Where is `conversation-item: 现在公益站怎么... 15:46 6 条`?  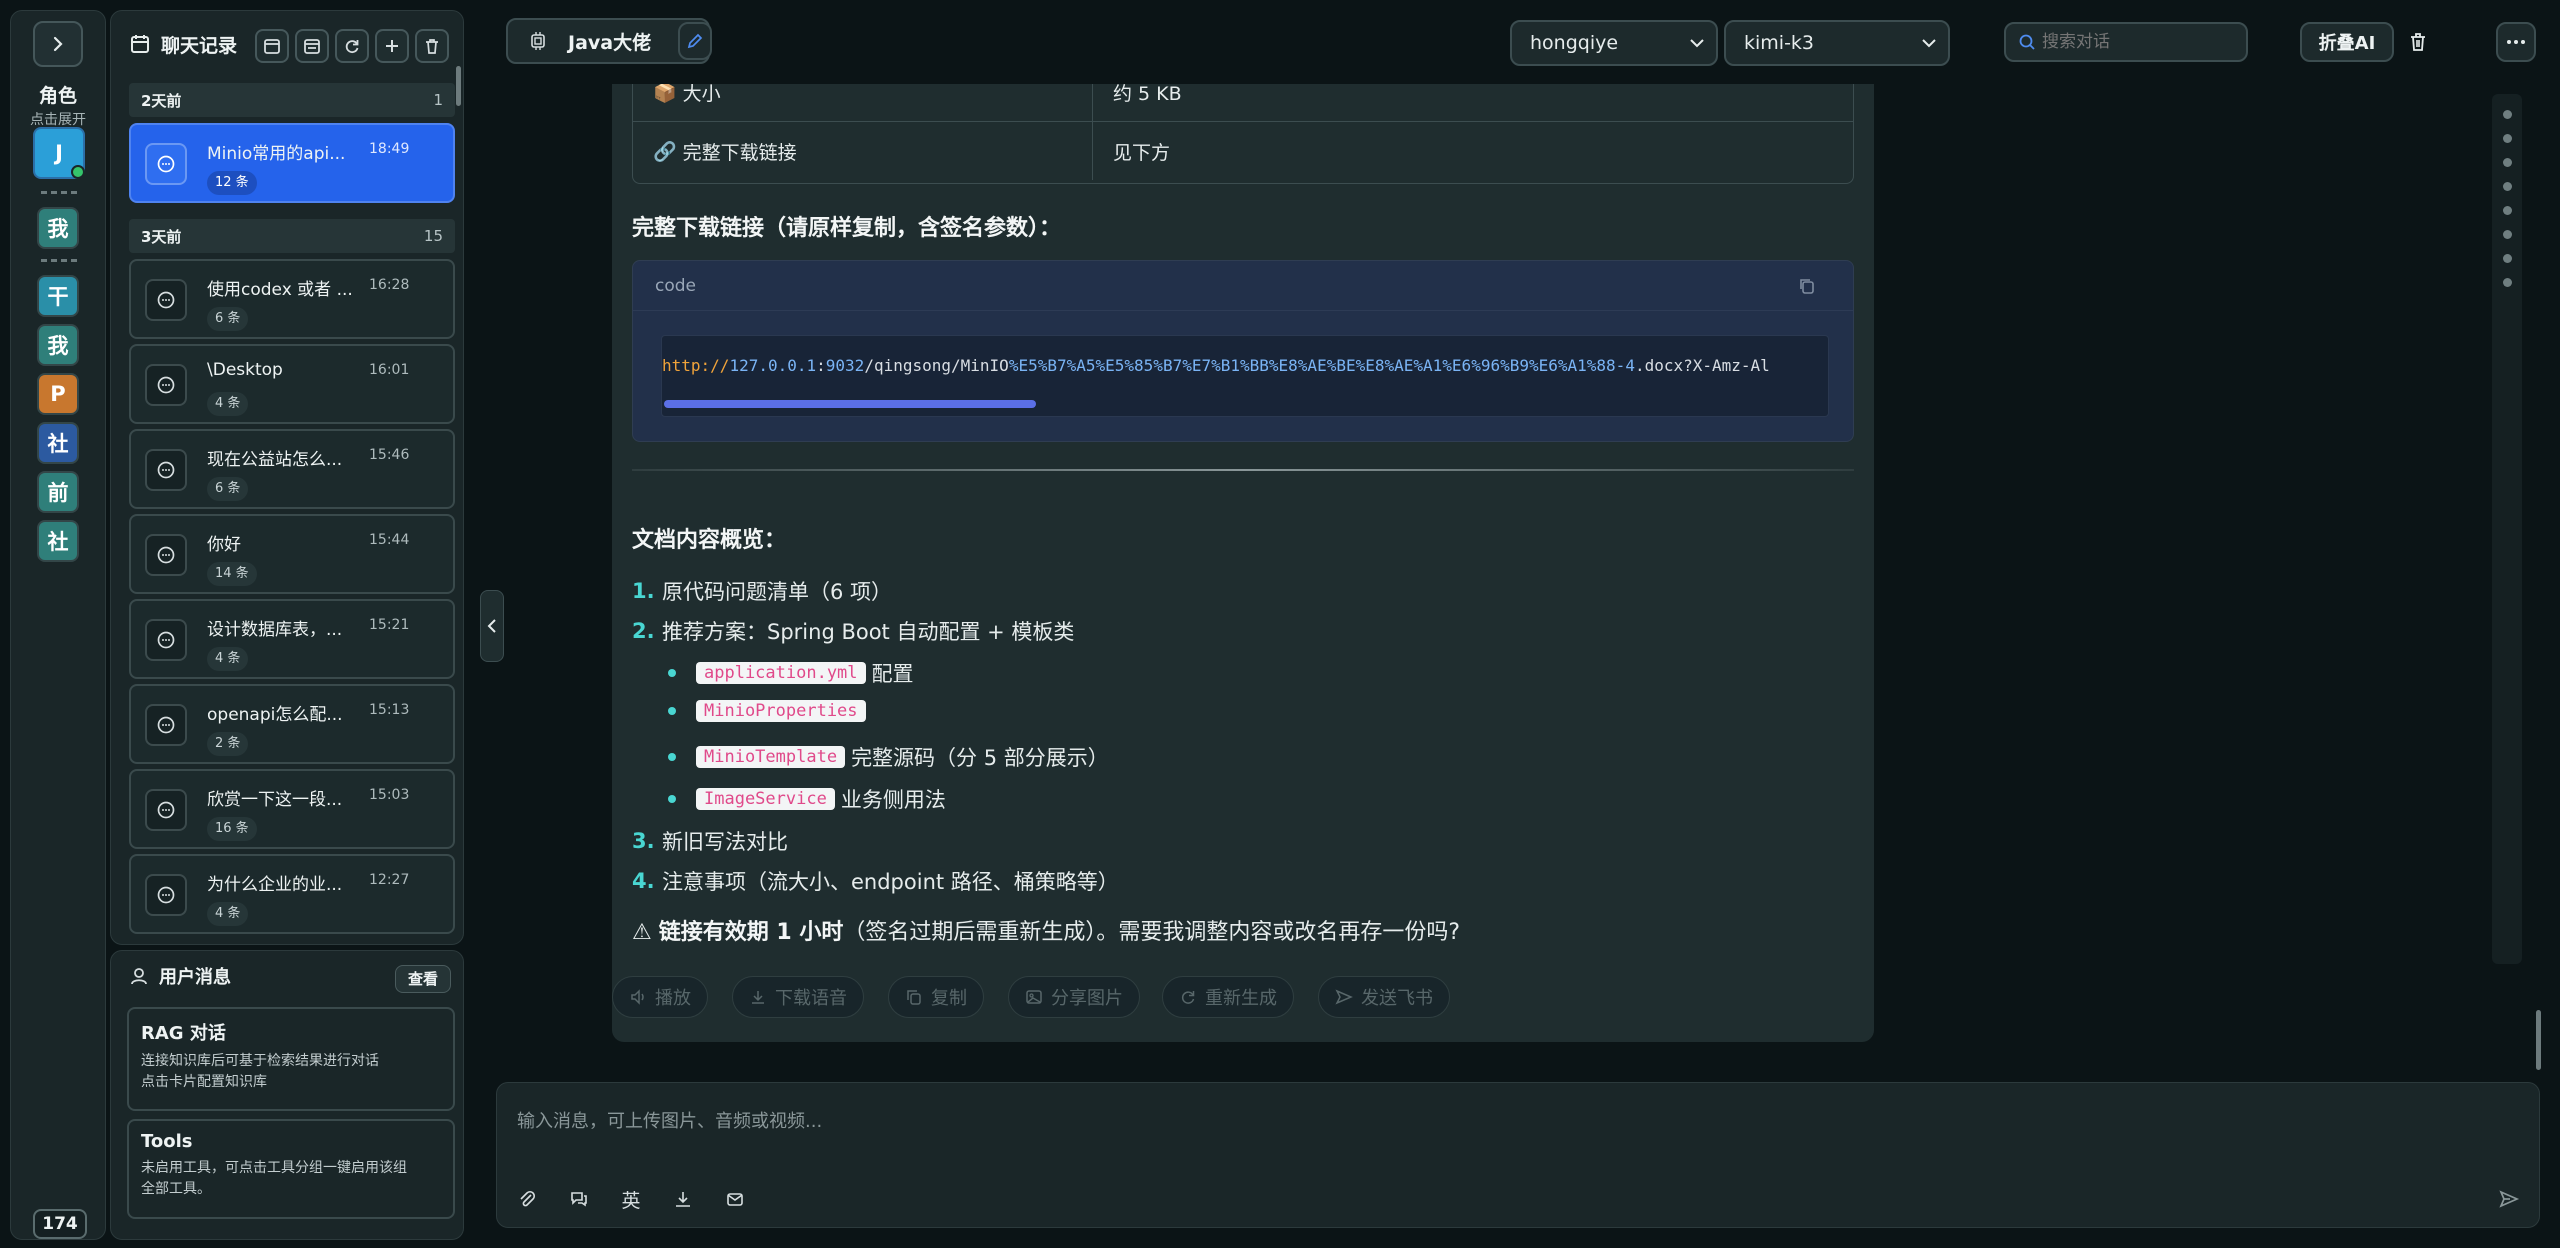 conversation-item: 现在公益站怎么... 15:46 6 条 is located at coordinates (292, 469).